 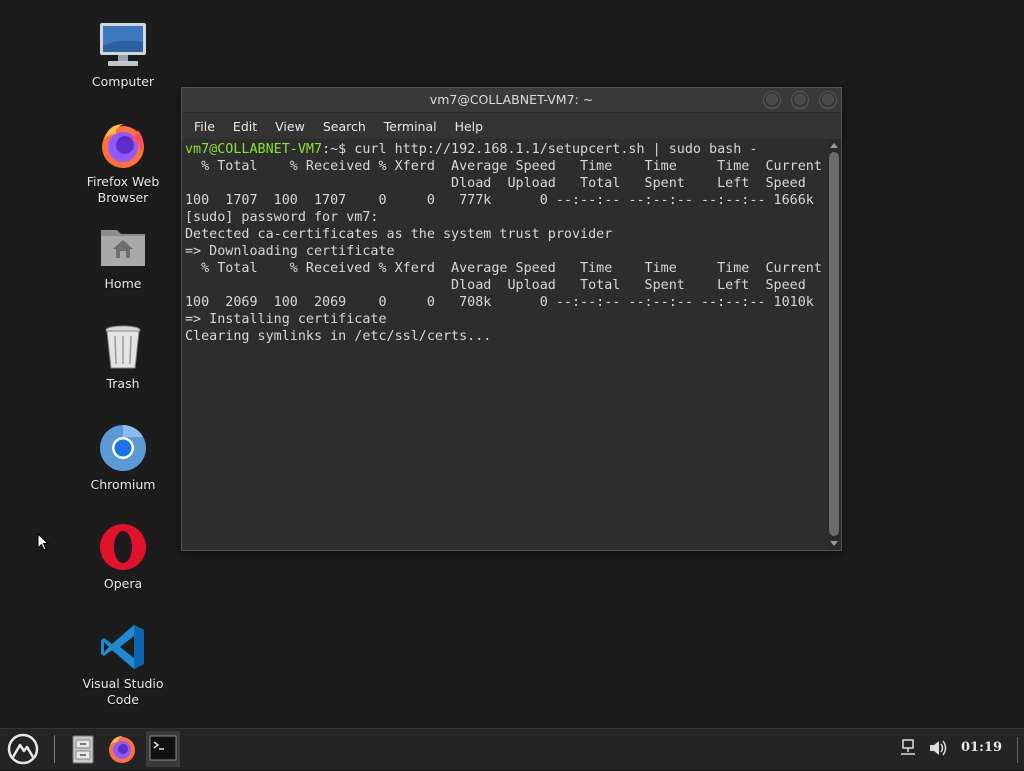 What do you see at coordinates (981, 747) in the screenshot?
I see `taskbar-clock: 01:19` at bounding box center [981, 747].